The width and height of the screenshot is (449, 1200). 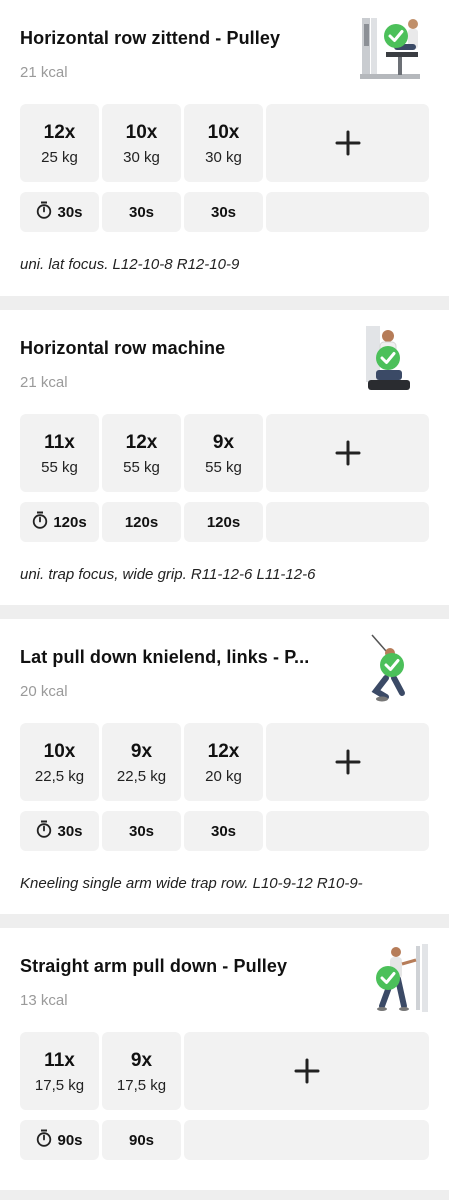 I want to click on set-cell: 11x 17,5 kg, so click(x=59, y=1071).